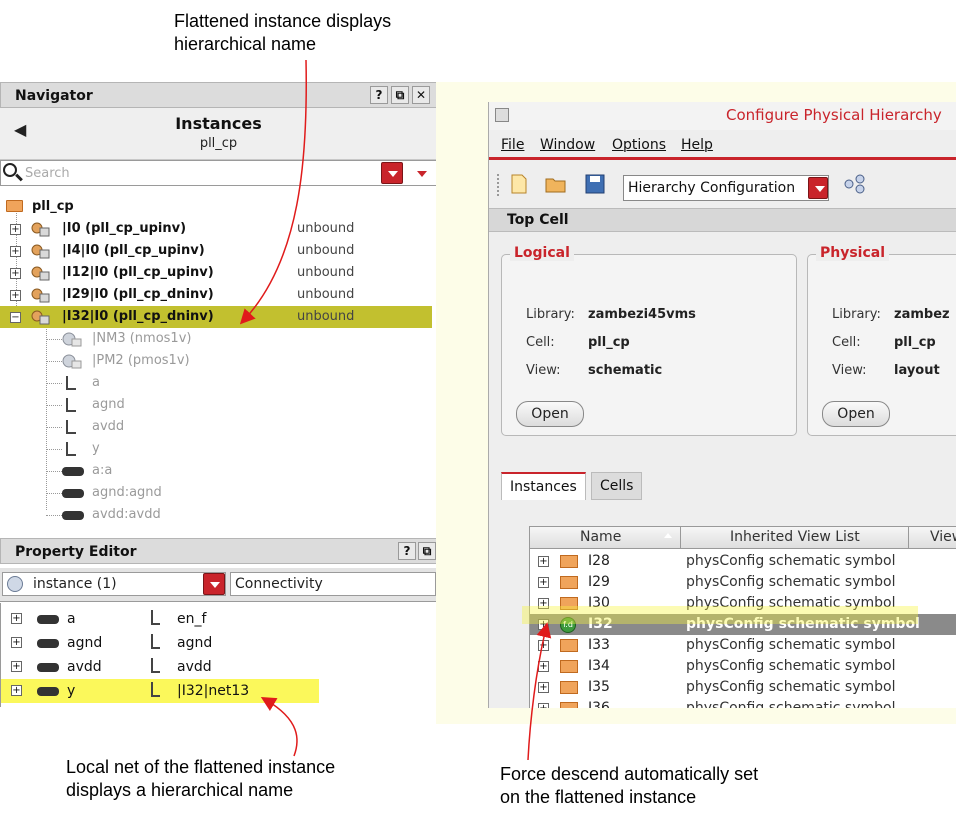 The height and width of the screenshot is (823, 956). Describe the element at coordinates (697, 145) in the screenshot. I see `menu-help: Help` at that location.